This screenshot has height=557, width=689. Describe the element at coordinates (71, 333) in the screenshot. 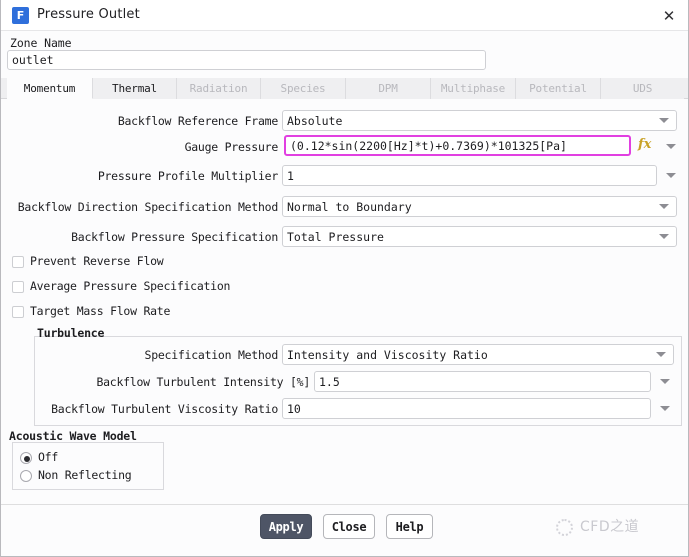

I see `turbulence-group-title: Turbulence` at that location.